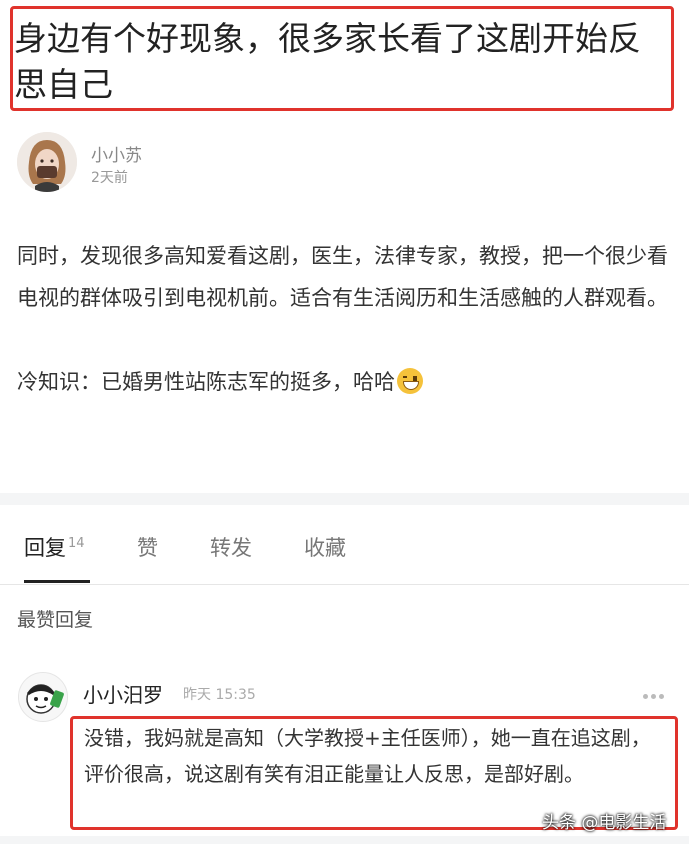 The image size is (689, 844). What do you see at coordinates (219, 695) in the screenshot?
I see `comment-time: 昨天 15:35` at bounding box center [219, 695].